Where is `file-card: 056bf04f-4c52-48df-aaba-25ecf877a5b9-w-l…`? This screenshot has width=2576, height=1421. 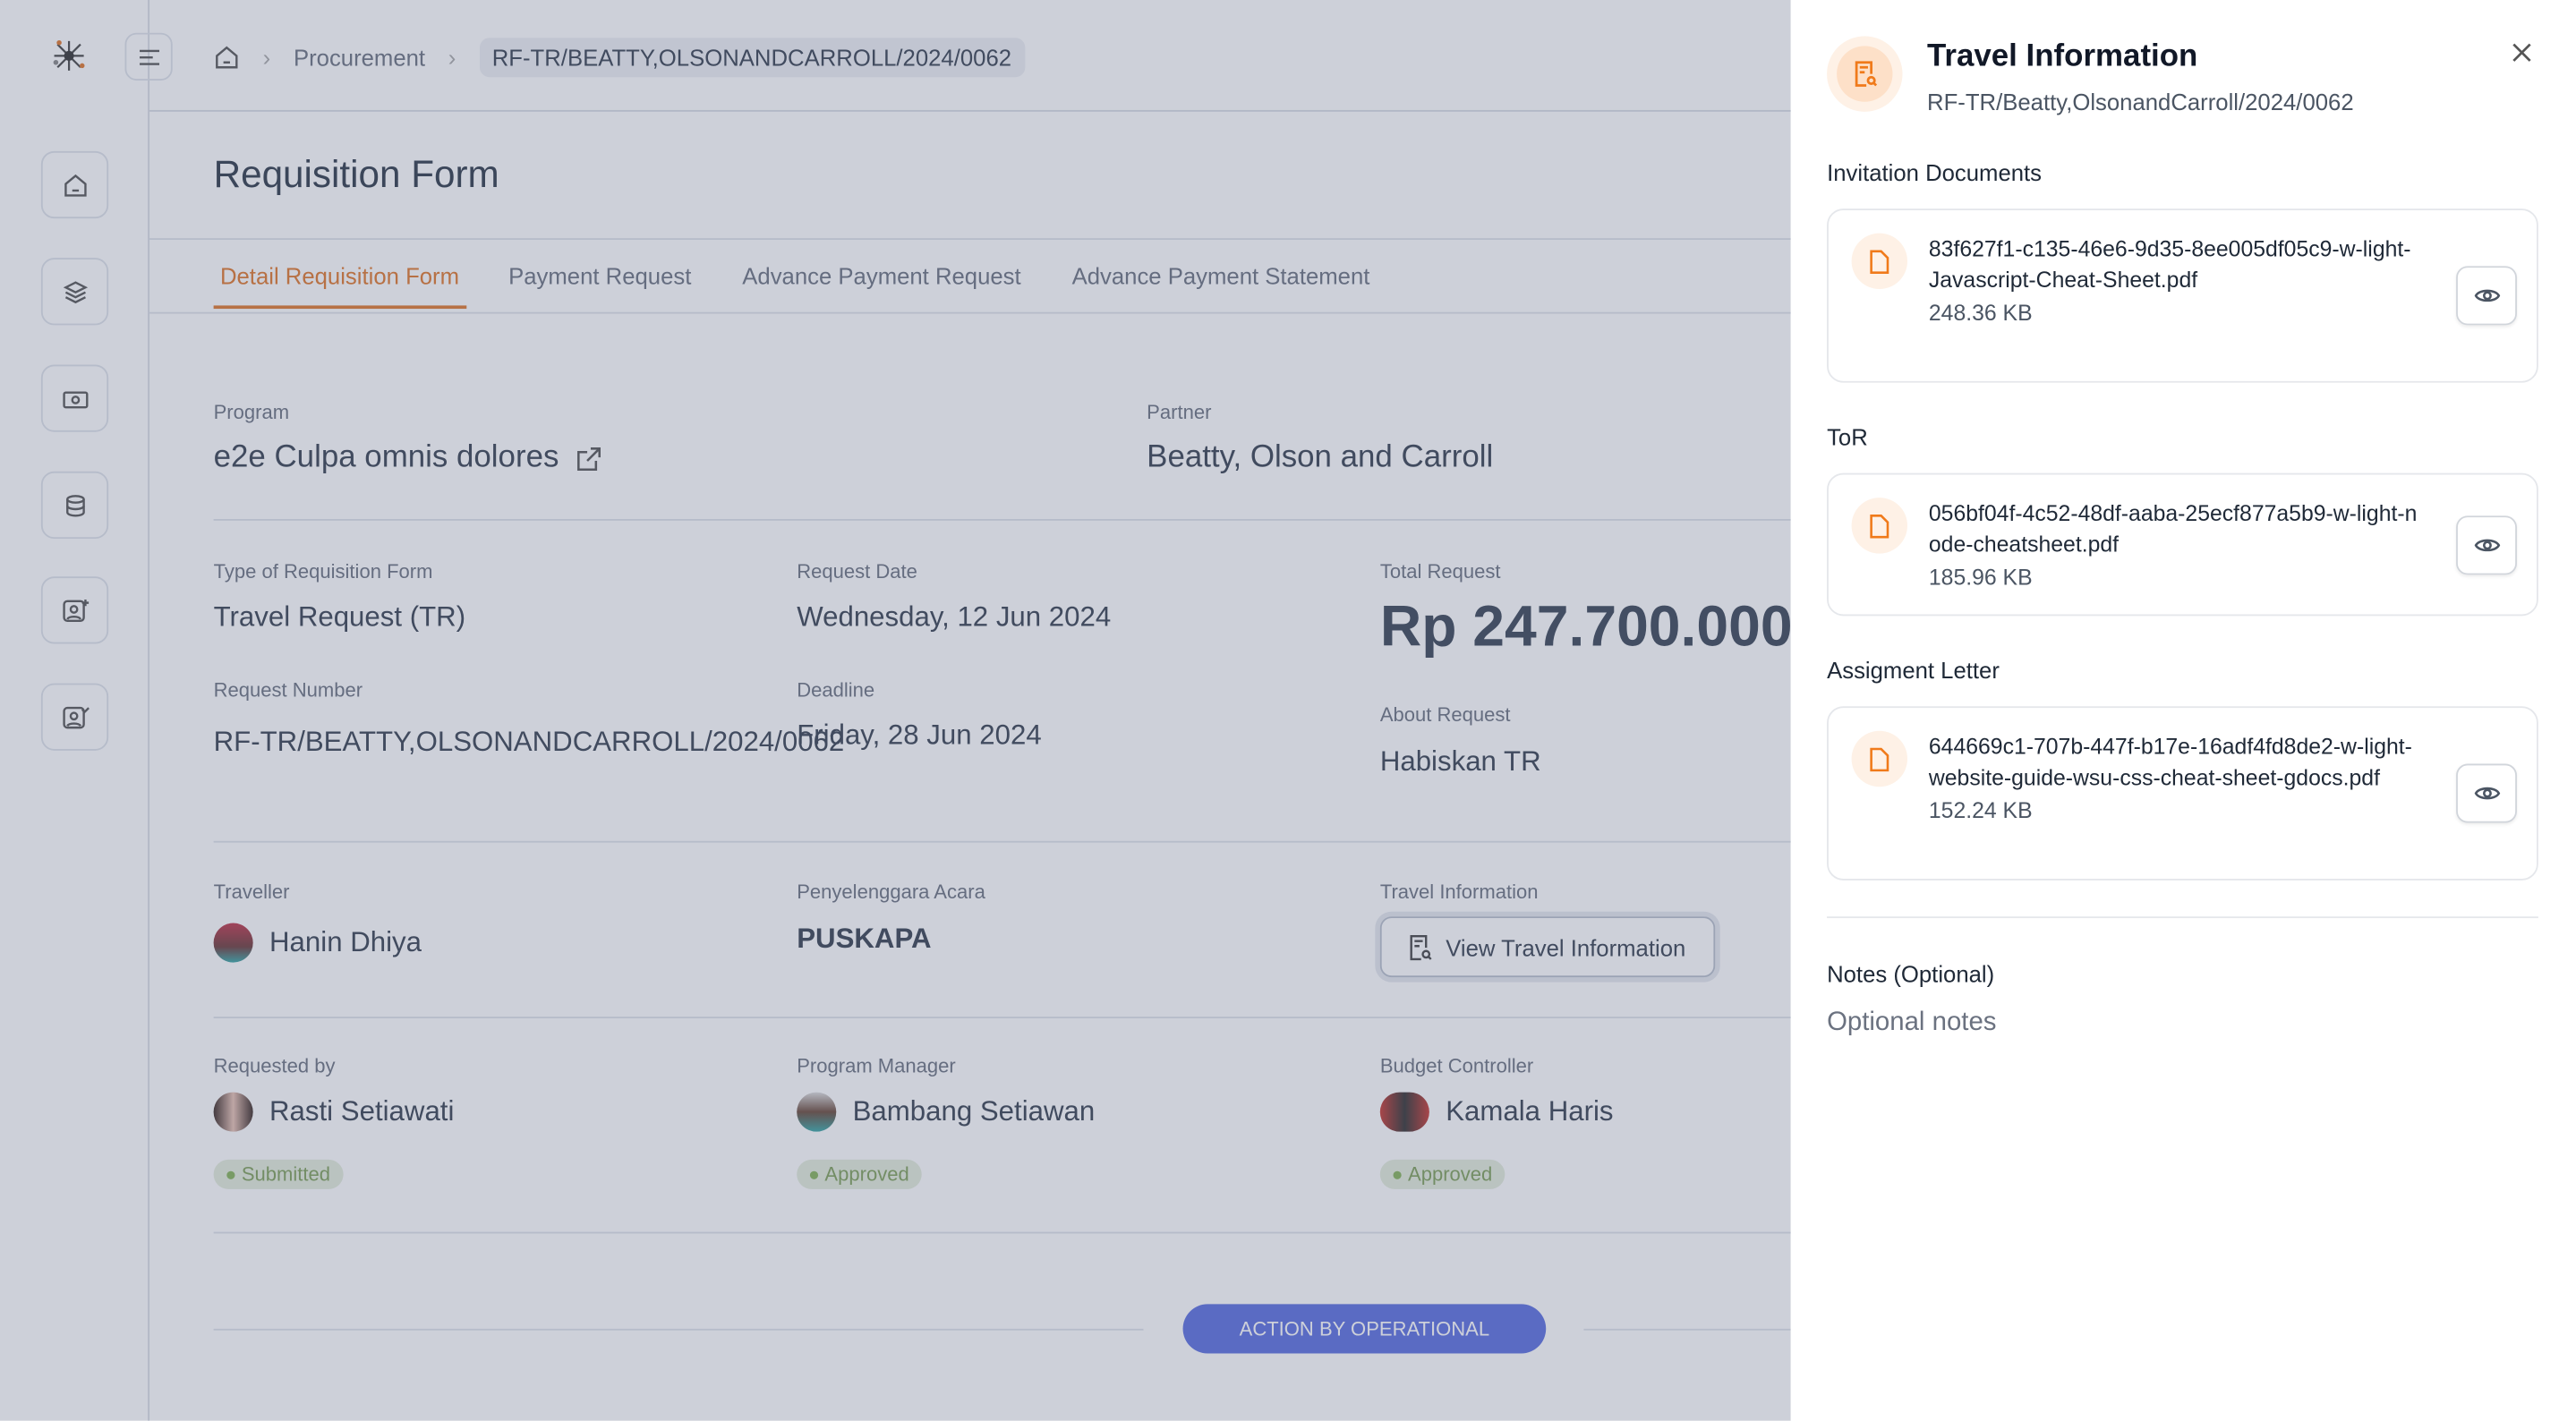
file-card: 056bf04f-4c52-48df-aaba-25ecf877a5b9-w-l… is located at coordinates (2182, 544).